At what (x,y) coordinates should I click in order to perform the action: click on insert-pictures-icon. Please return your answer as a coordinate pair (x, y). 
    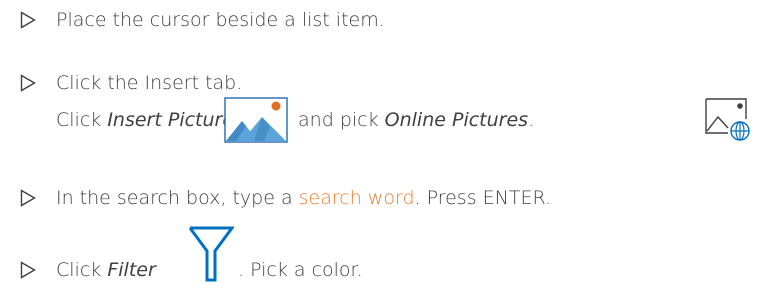
    Looking at the image, I should click on (256, 120).